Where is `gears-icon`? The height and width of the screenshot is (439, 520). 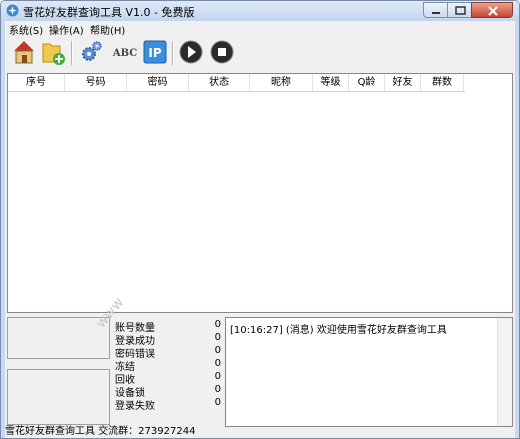 gears-icon is located at coordinates (92, 51).